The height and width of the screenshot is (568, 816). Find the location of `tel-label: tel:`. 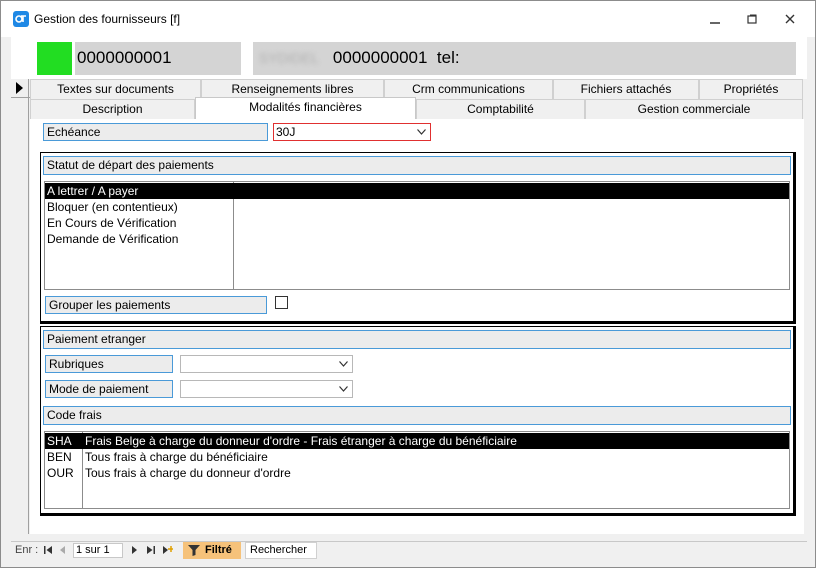

tel-label: tel: is located at coordinates (448, 57).